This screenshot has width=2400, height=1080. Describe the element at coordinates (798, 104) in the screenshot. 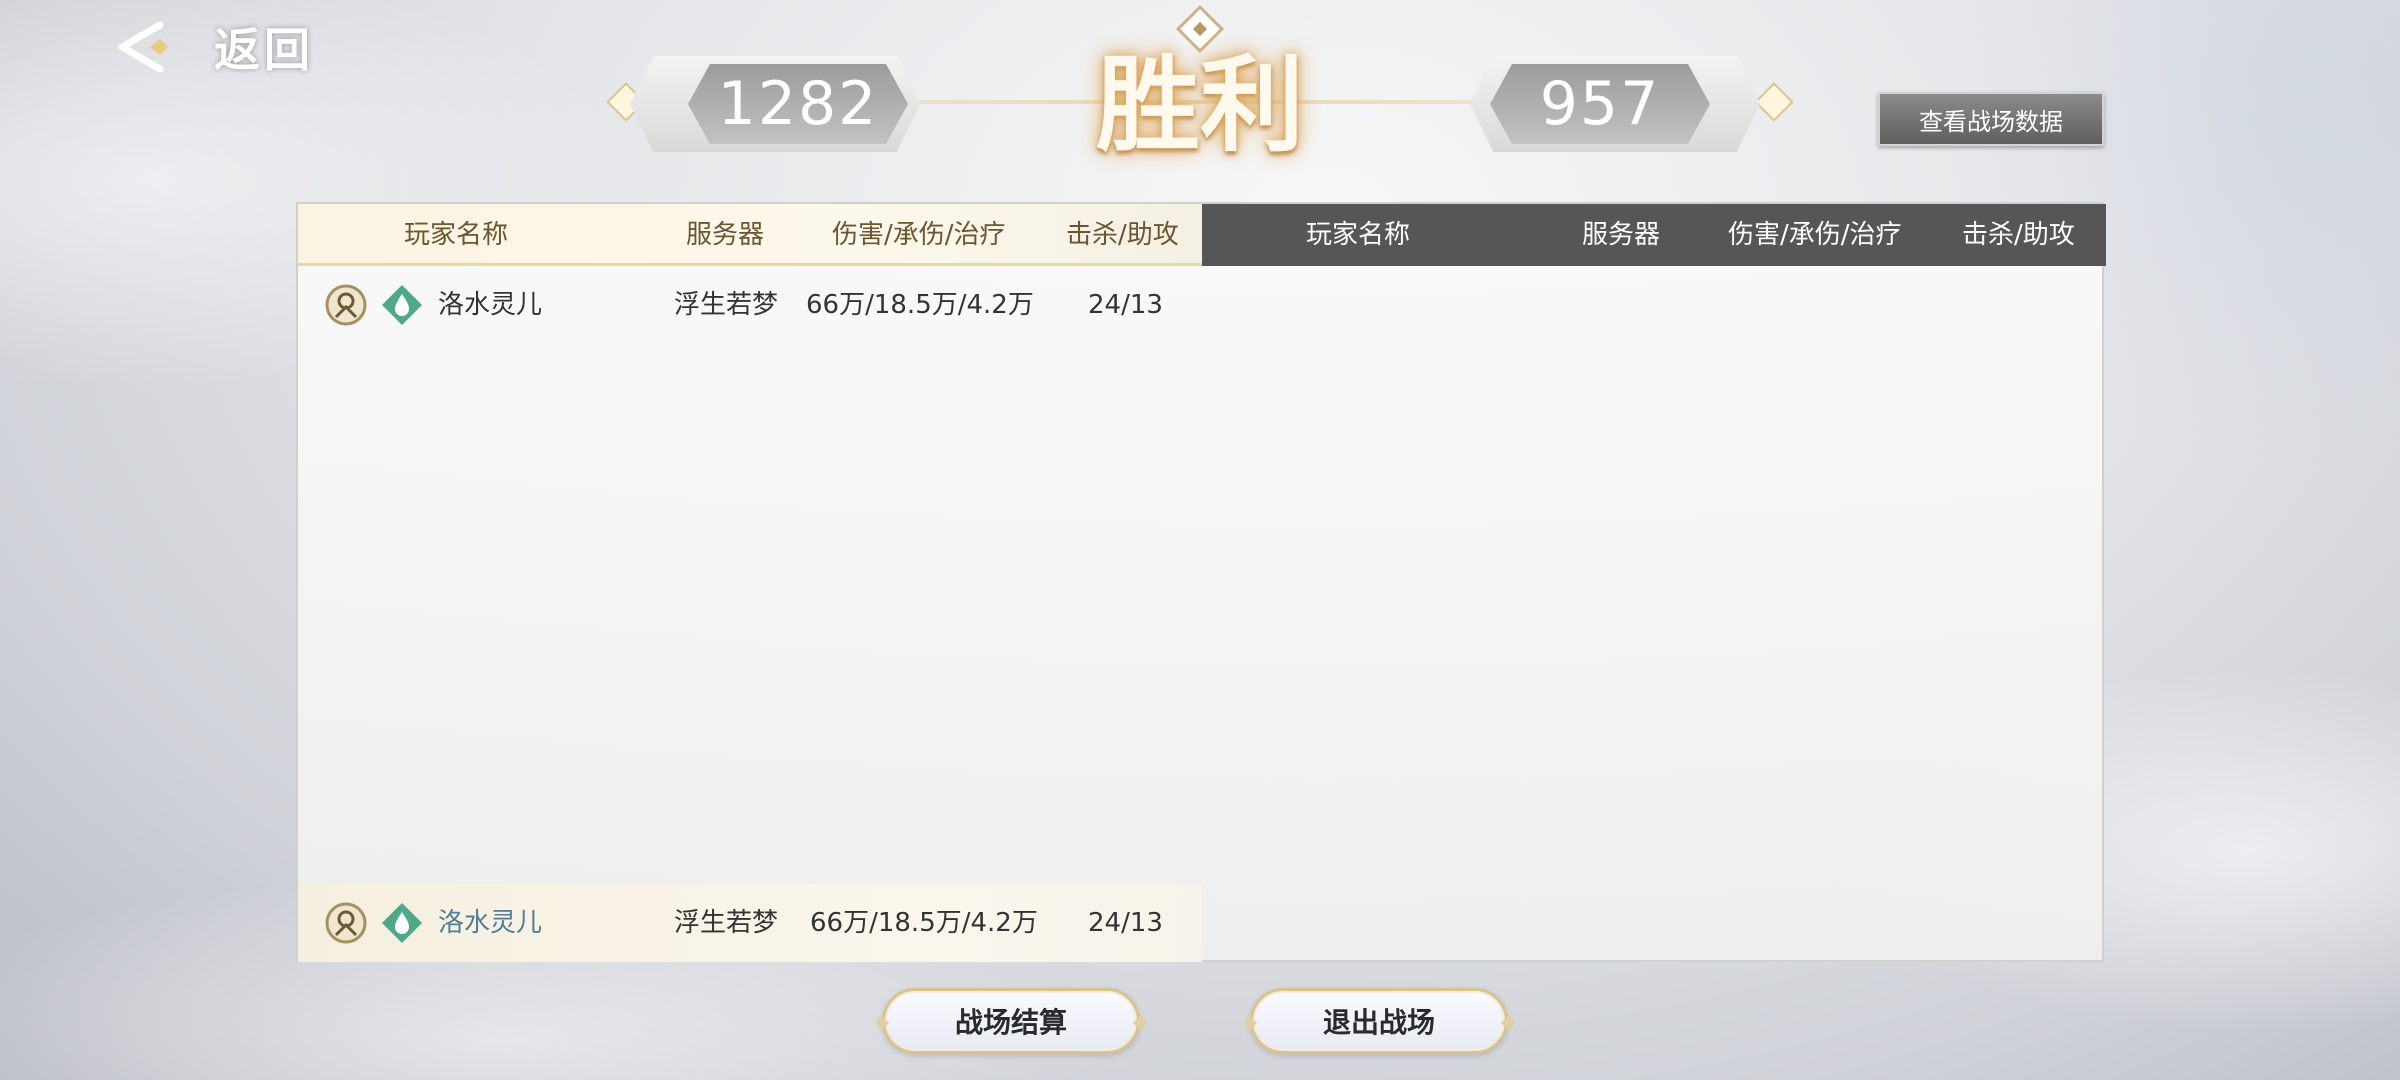

I see `score-left: 1282` at that location.